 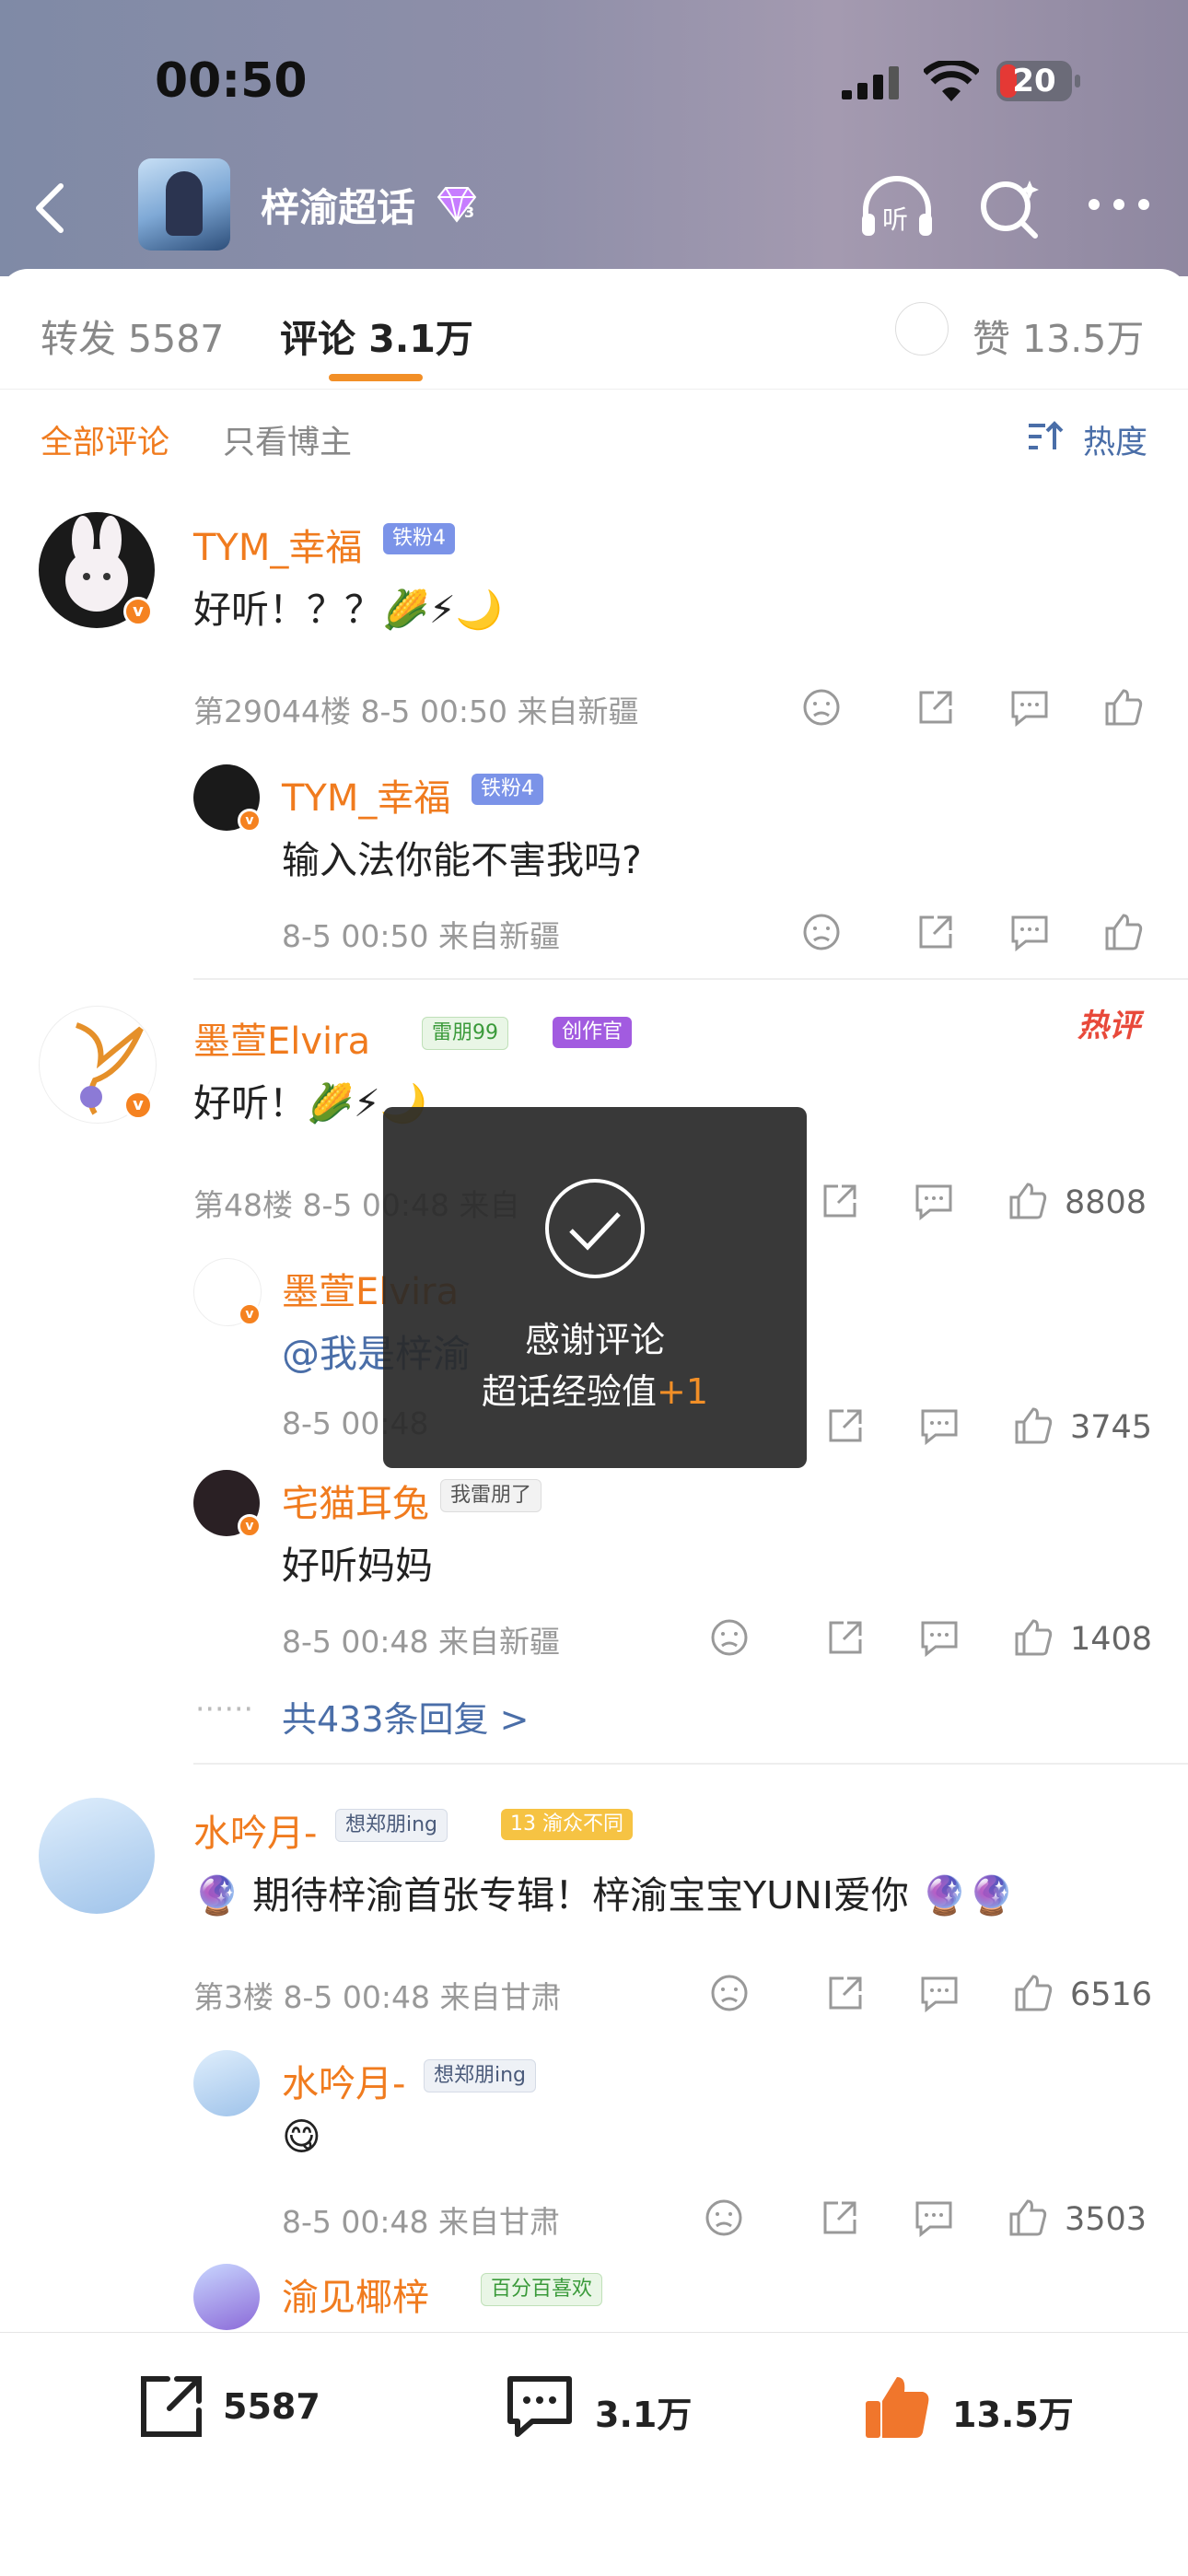 What do you see at coordinates (377, 1997) in the screenshot?
I see `comment-meta: 第3楼 8-5 00:48 来自甘肃` at bounding box center [377, 1997].